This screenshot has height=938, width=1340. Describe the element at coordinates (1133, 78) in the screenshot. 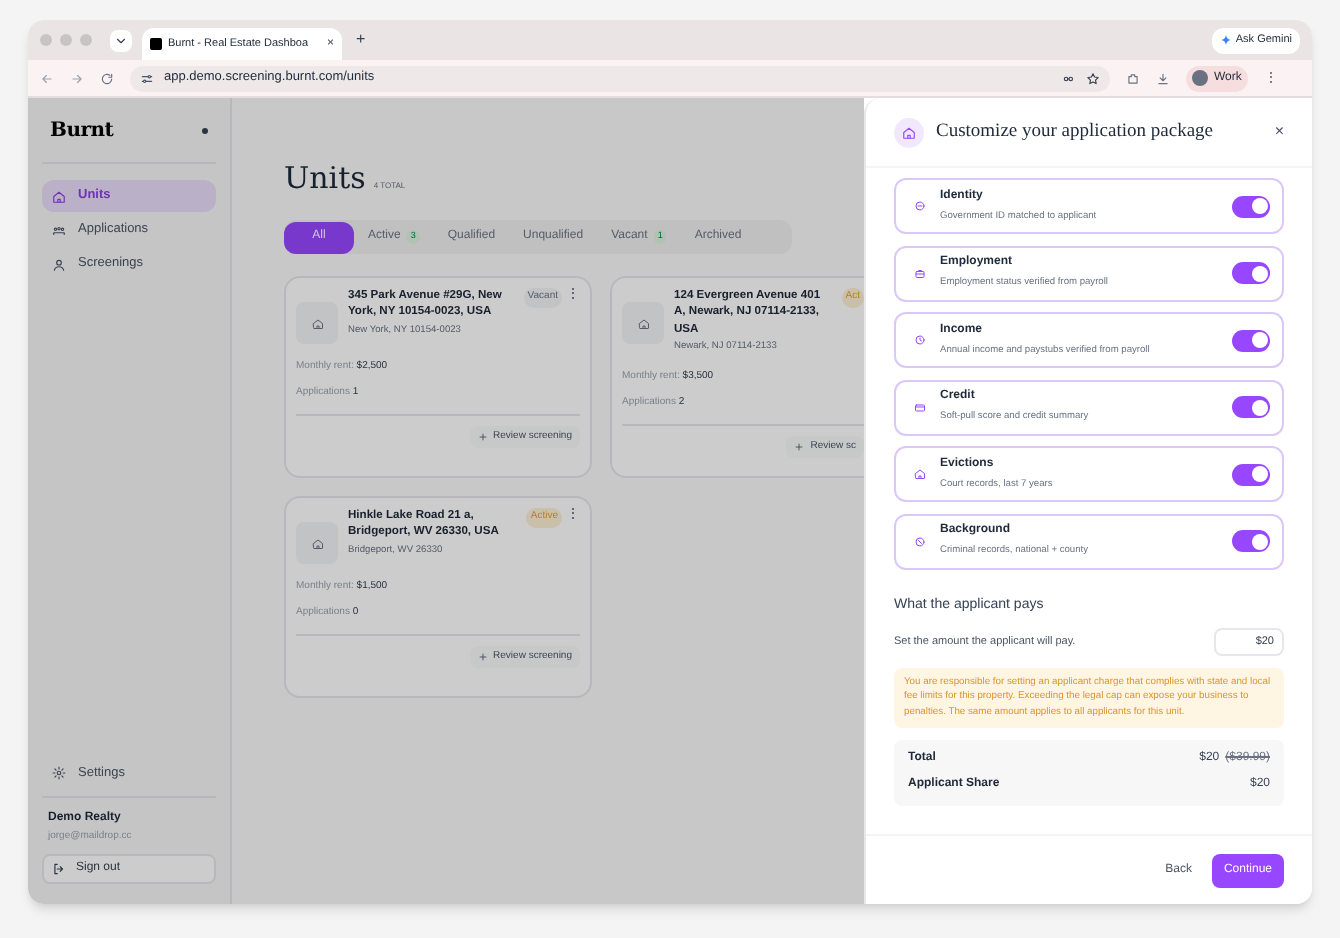

I see `extensions-icon` at that location.